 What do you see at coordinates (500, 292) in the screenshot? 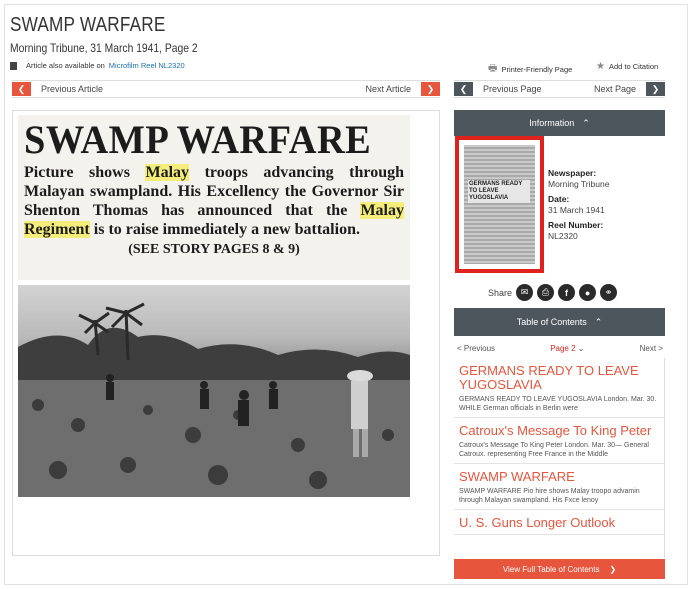
I see `share-label: Share` at bounding box center [500, 292].